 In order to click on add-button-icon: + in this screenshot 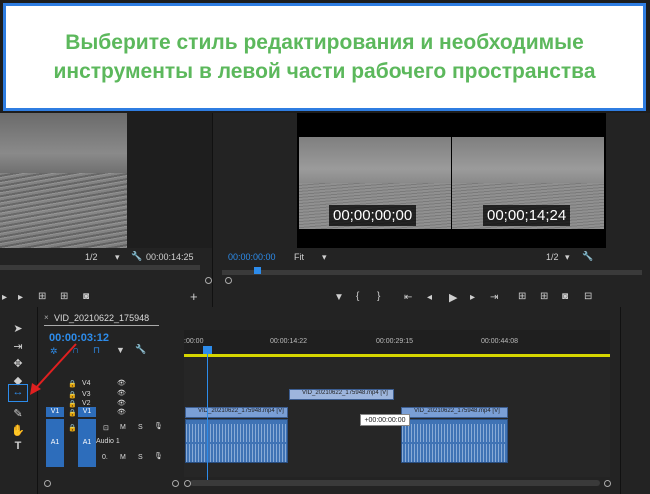, I will do `click(194, 296)`.